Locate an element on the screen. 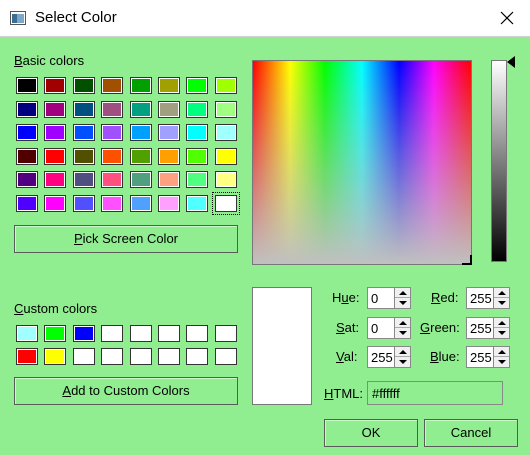 Image resolution: width=530 pixels, height=455 pixels. green-up-button is located at coordinates (501, 323).